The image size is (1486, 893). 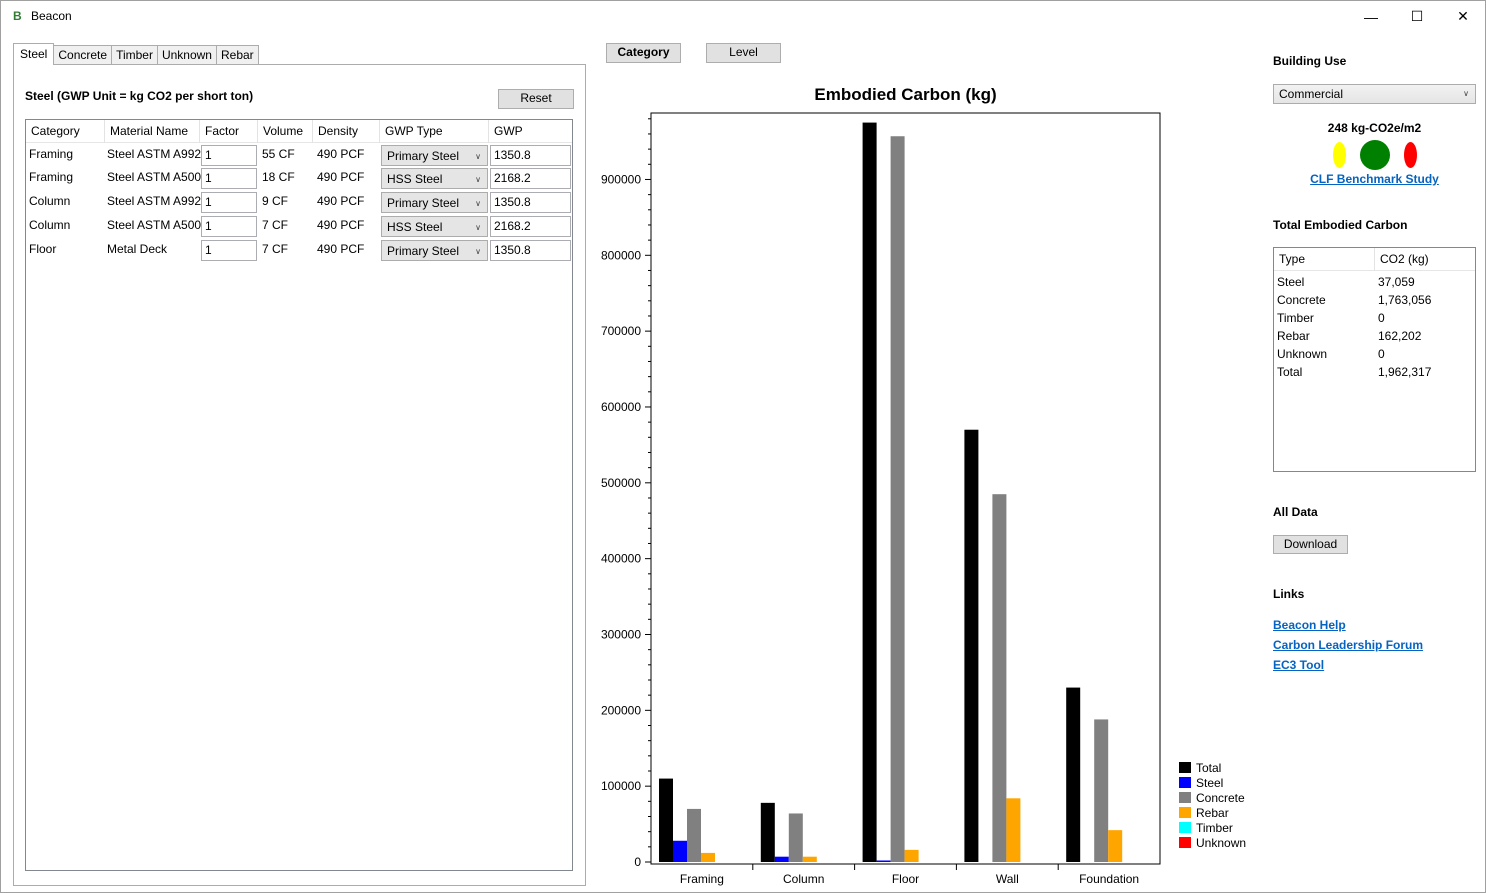 What do you see at coordinates (694, 835) in the screenshot?
I see `bar-concrete-framing` at bounding box center [694, 835].